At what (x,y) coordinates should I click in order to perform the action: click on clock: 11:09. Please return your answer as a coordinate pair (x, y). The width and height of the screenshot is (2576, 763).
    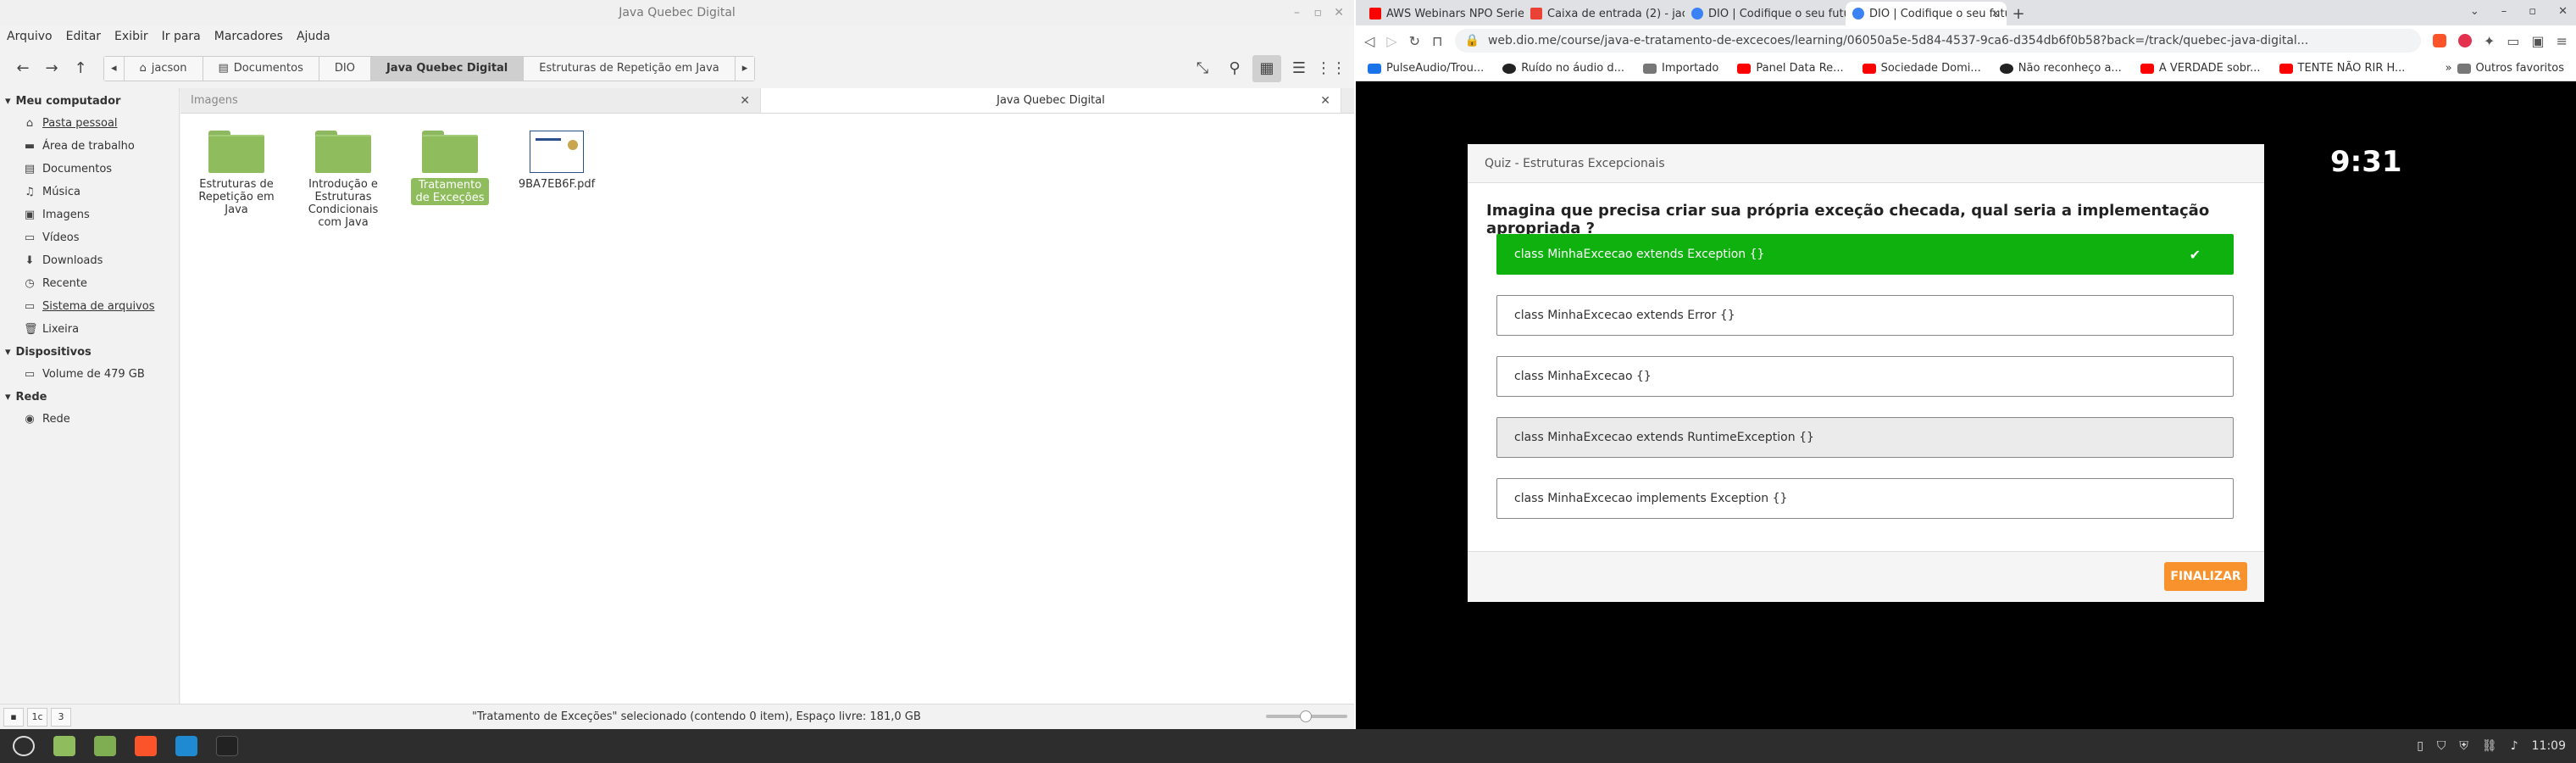
    Looking at the image, I should click on (2549, 746).